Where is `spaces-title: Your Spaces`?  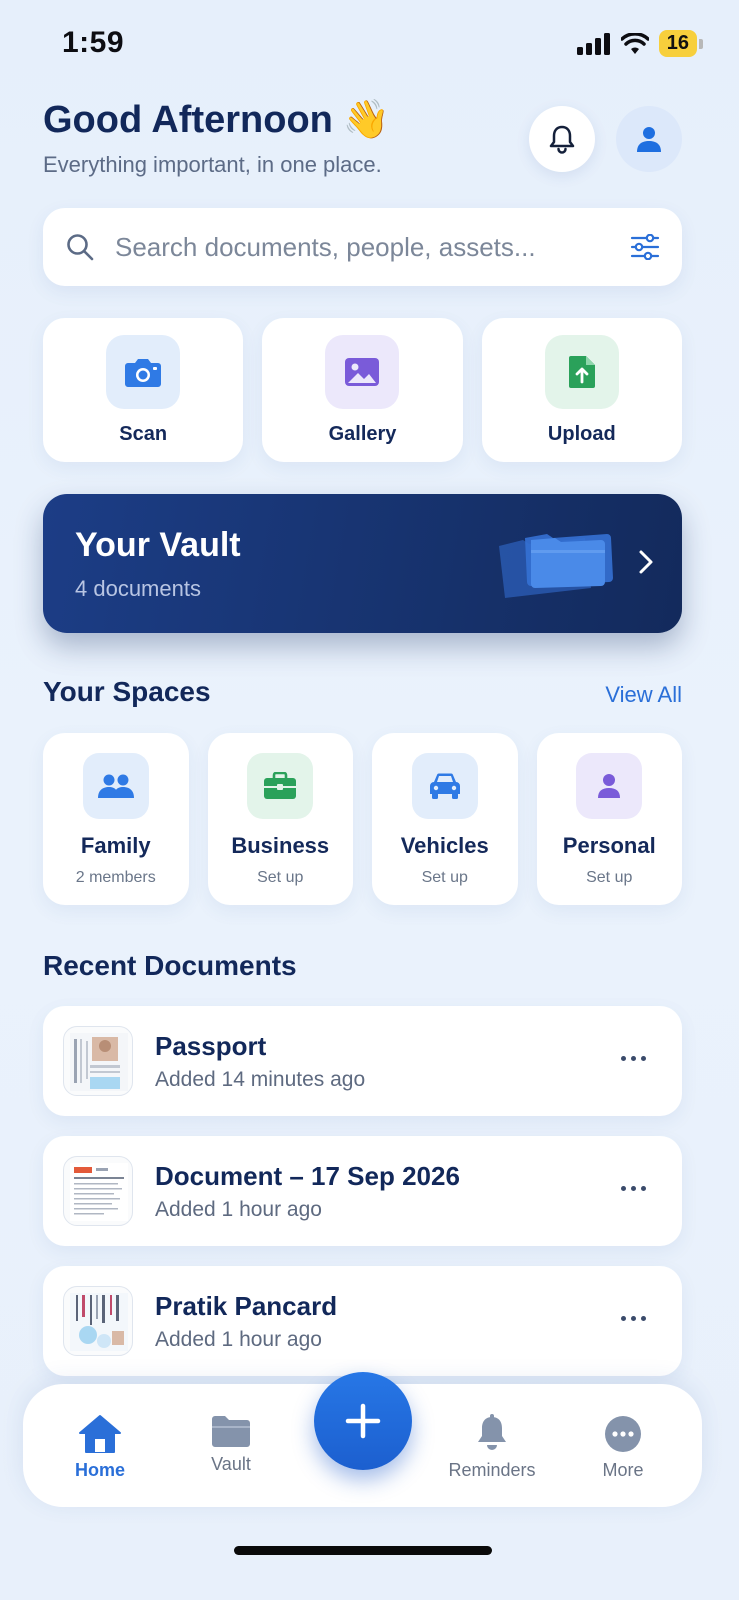 spaces-title: Your Spaces is located at coordinates (127, 691).